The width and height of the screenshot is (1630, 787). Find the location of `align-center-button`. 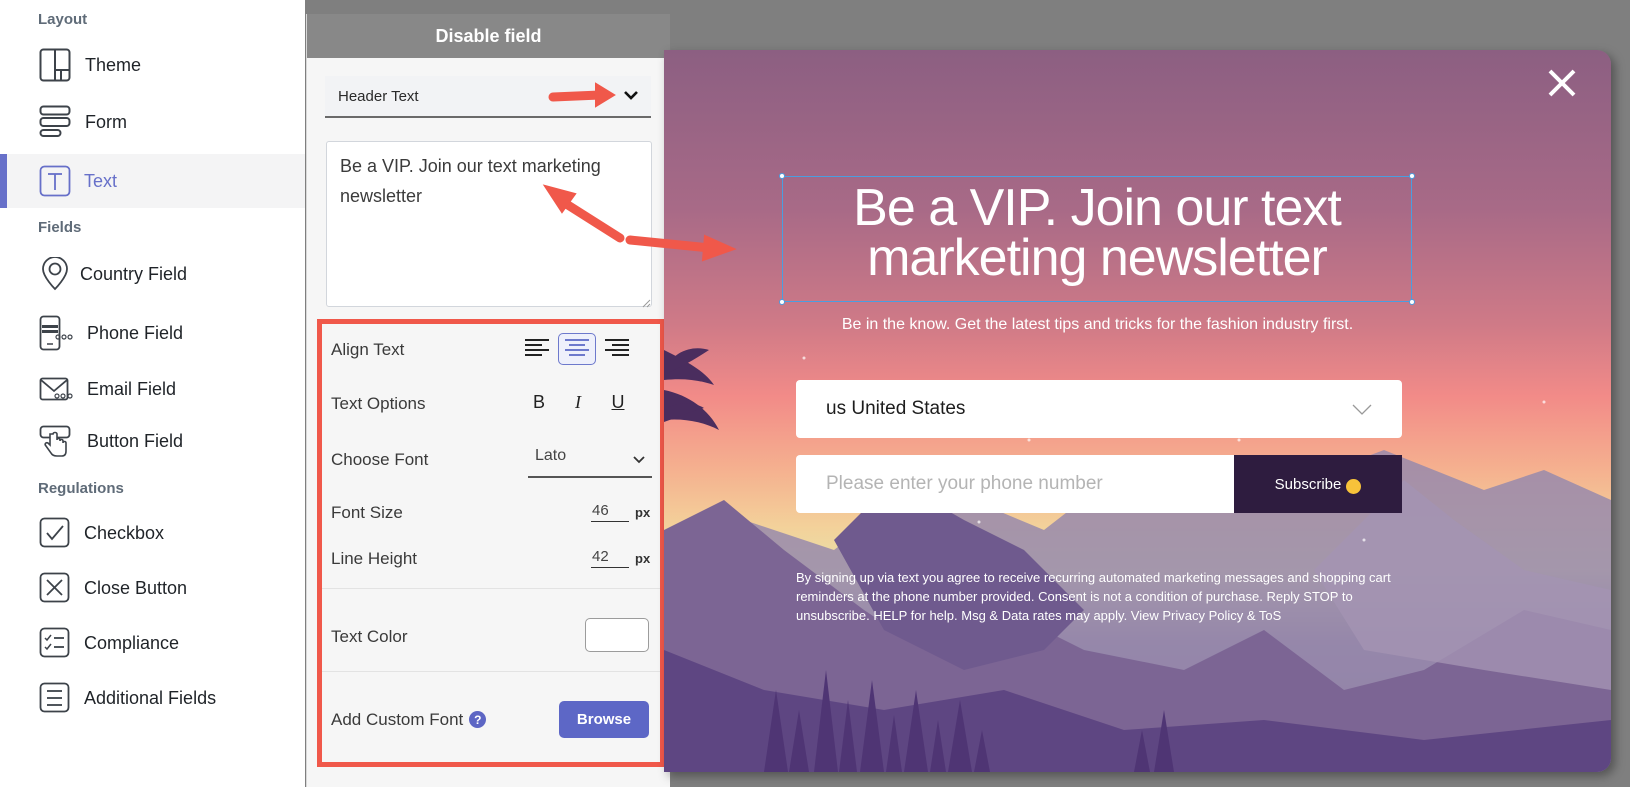

align-center-button is located at coordinates (577, 349).